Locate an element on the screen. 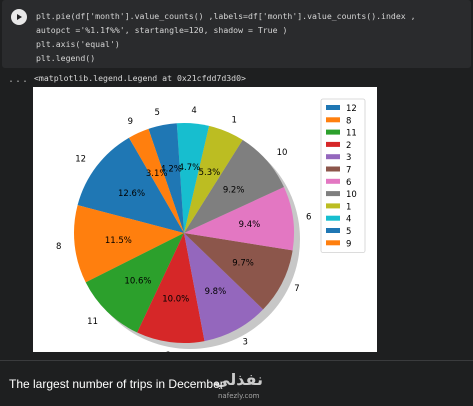  legend-label: 11 is located at coordinates (351, 134).